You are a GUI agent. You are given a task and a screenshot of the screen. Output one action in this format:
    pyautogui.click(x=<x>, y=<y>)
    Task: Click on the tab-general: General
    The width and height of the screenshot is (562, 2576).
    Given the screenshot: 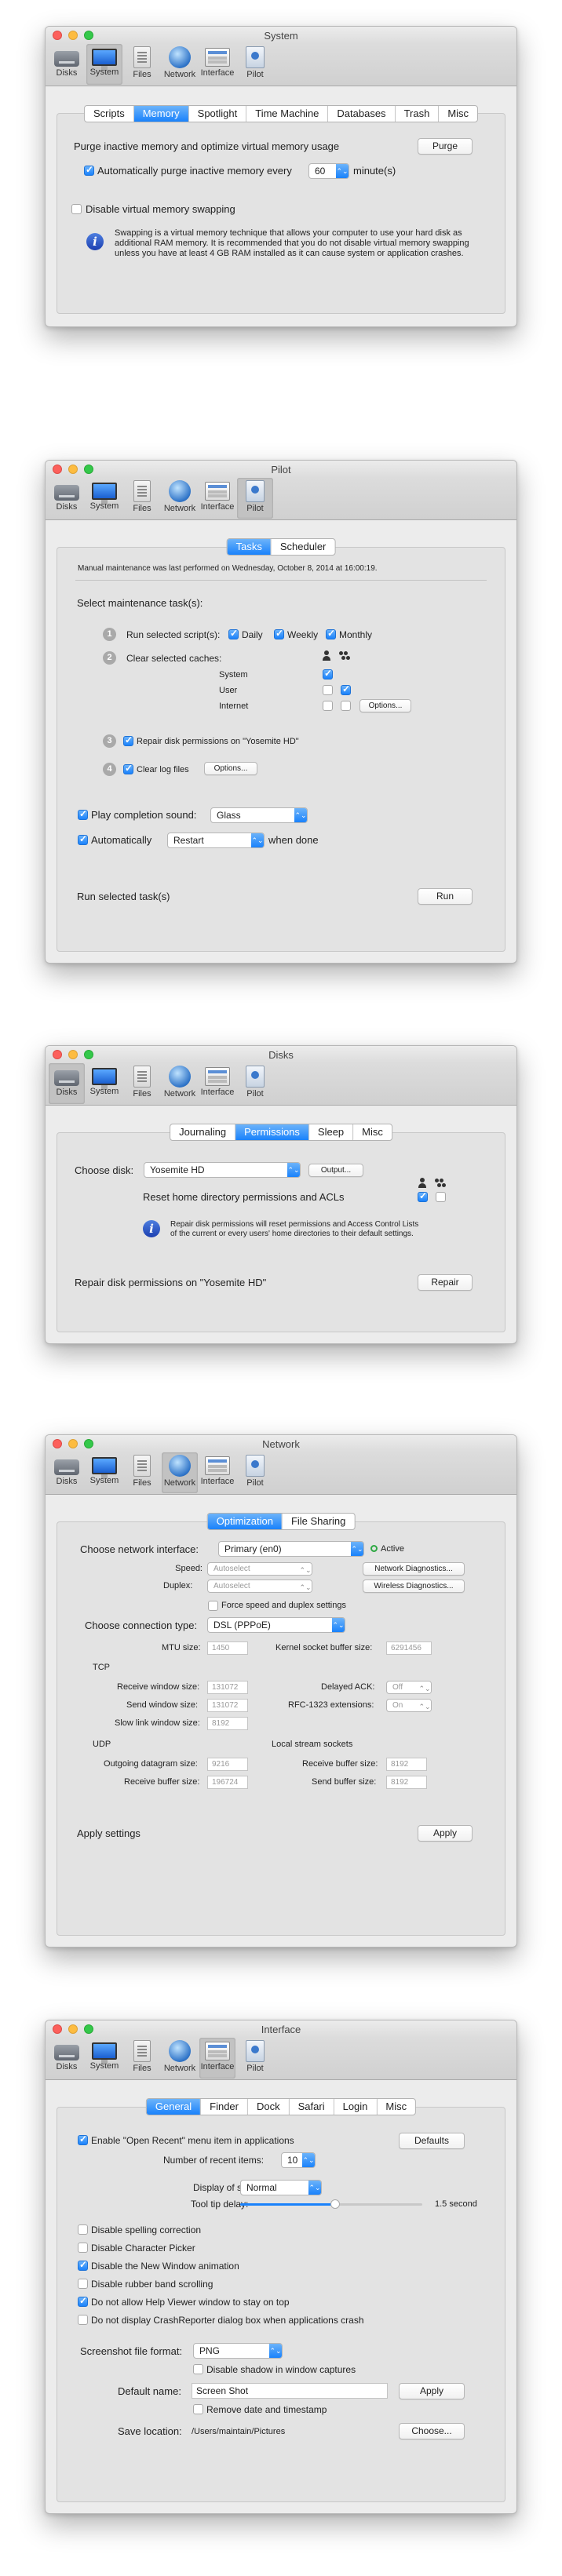 What is the action you would take?
    pyautogui.click(x=173, y=2107)
    